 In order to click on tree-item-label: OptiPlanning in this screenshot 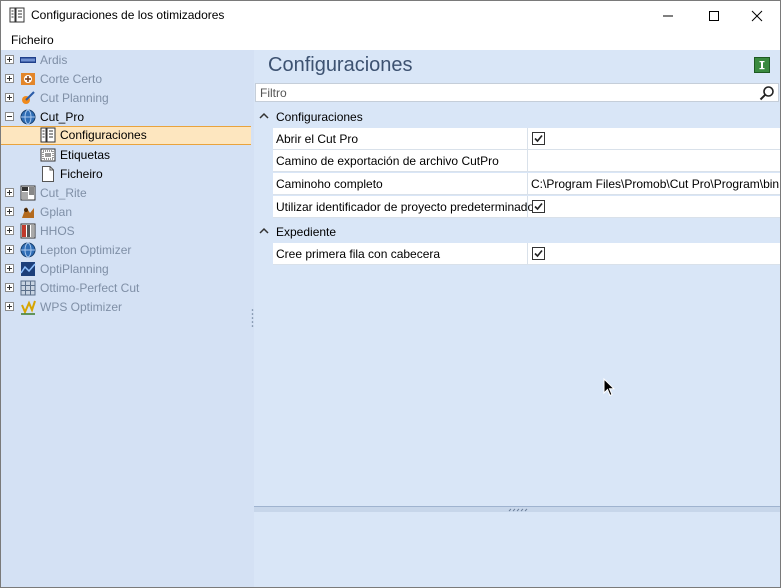, I will do `click(74, 269)`.